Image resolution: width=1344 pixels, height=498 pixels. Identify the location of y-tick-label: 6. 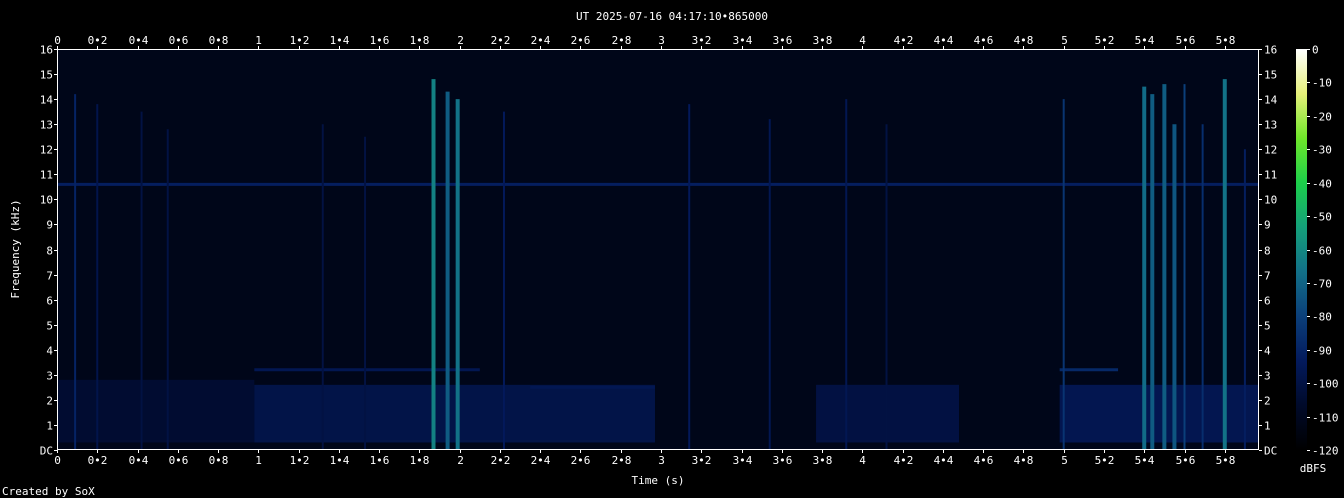
(49, 301).